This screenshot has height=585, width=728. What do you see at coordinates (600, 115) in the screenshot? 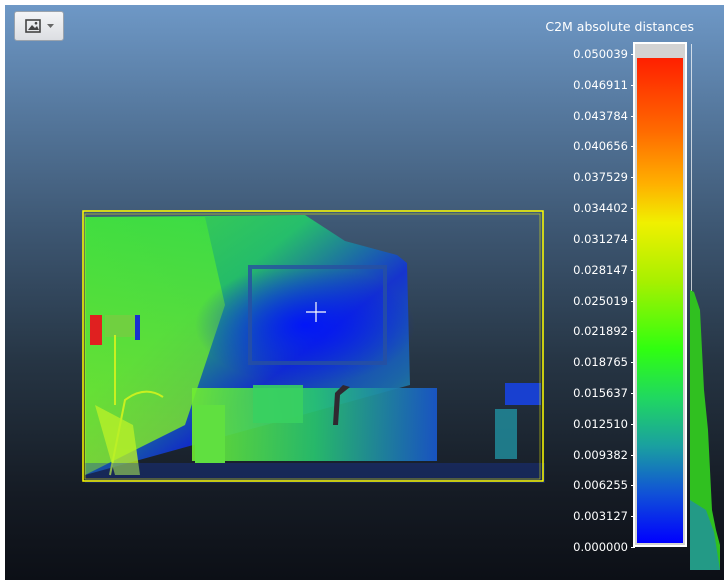
I see `scale-tick-label: 0.043784` at bounding box center [600, 115].